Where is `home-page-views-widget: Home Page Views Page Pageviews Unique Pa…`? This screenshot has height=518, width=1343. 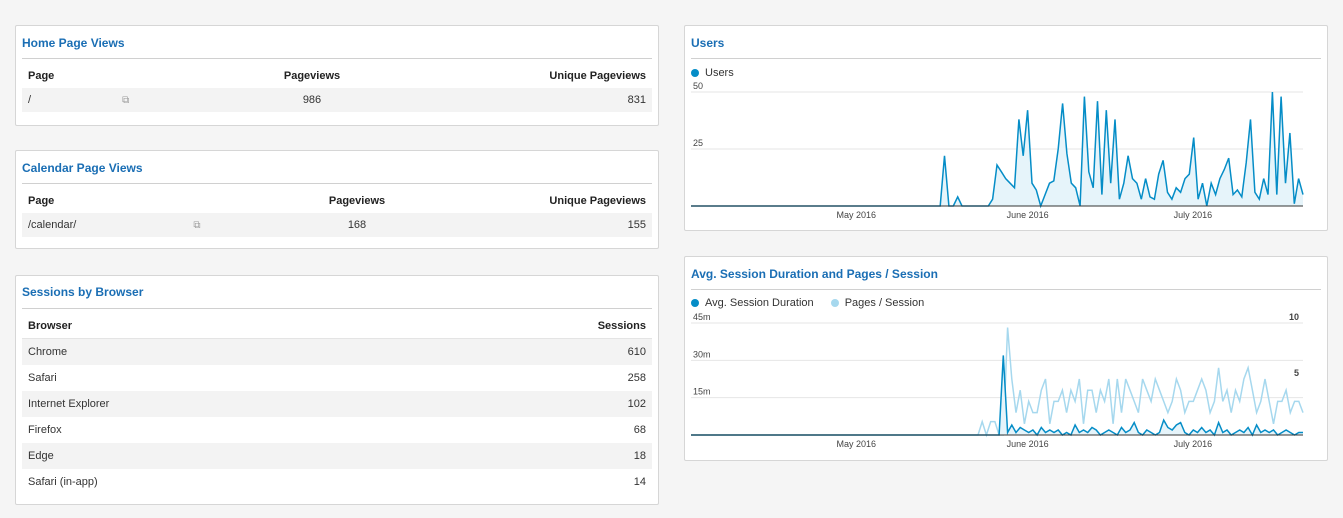 home-page-views-widget: Home Page Views Page Pageviews Unique Pa… is located at coordinates (337, 75).